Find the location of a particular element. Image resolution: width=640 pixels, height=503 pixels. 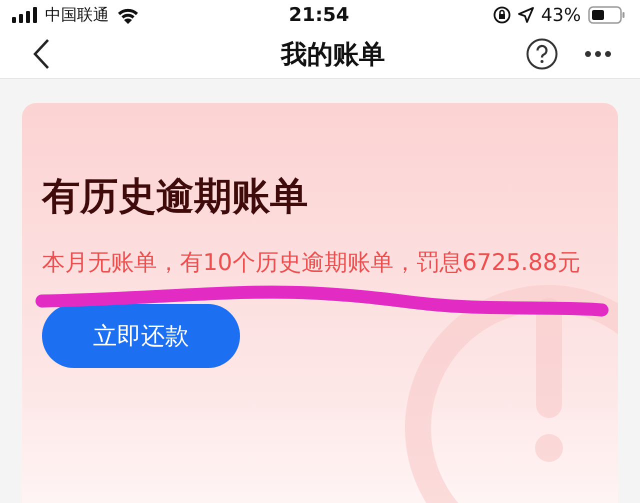

signal-icon is located at coordinates (25, 15).